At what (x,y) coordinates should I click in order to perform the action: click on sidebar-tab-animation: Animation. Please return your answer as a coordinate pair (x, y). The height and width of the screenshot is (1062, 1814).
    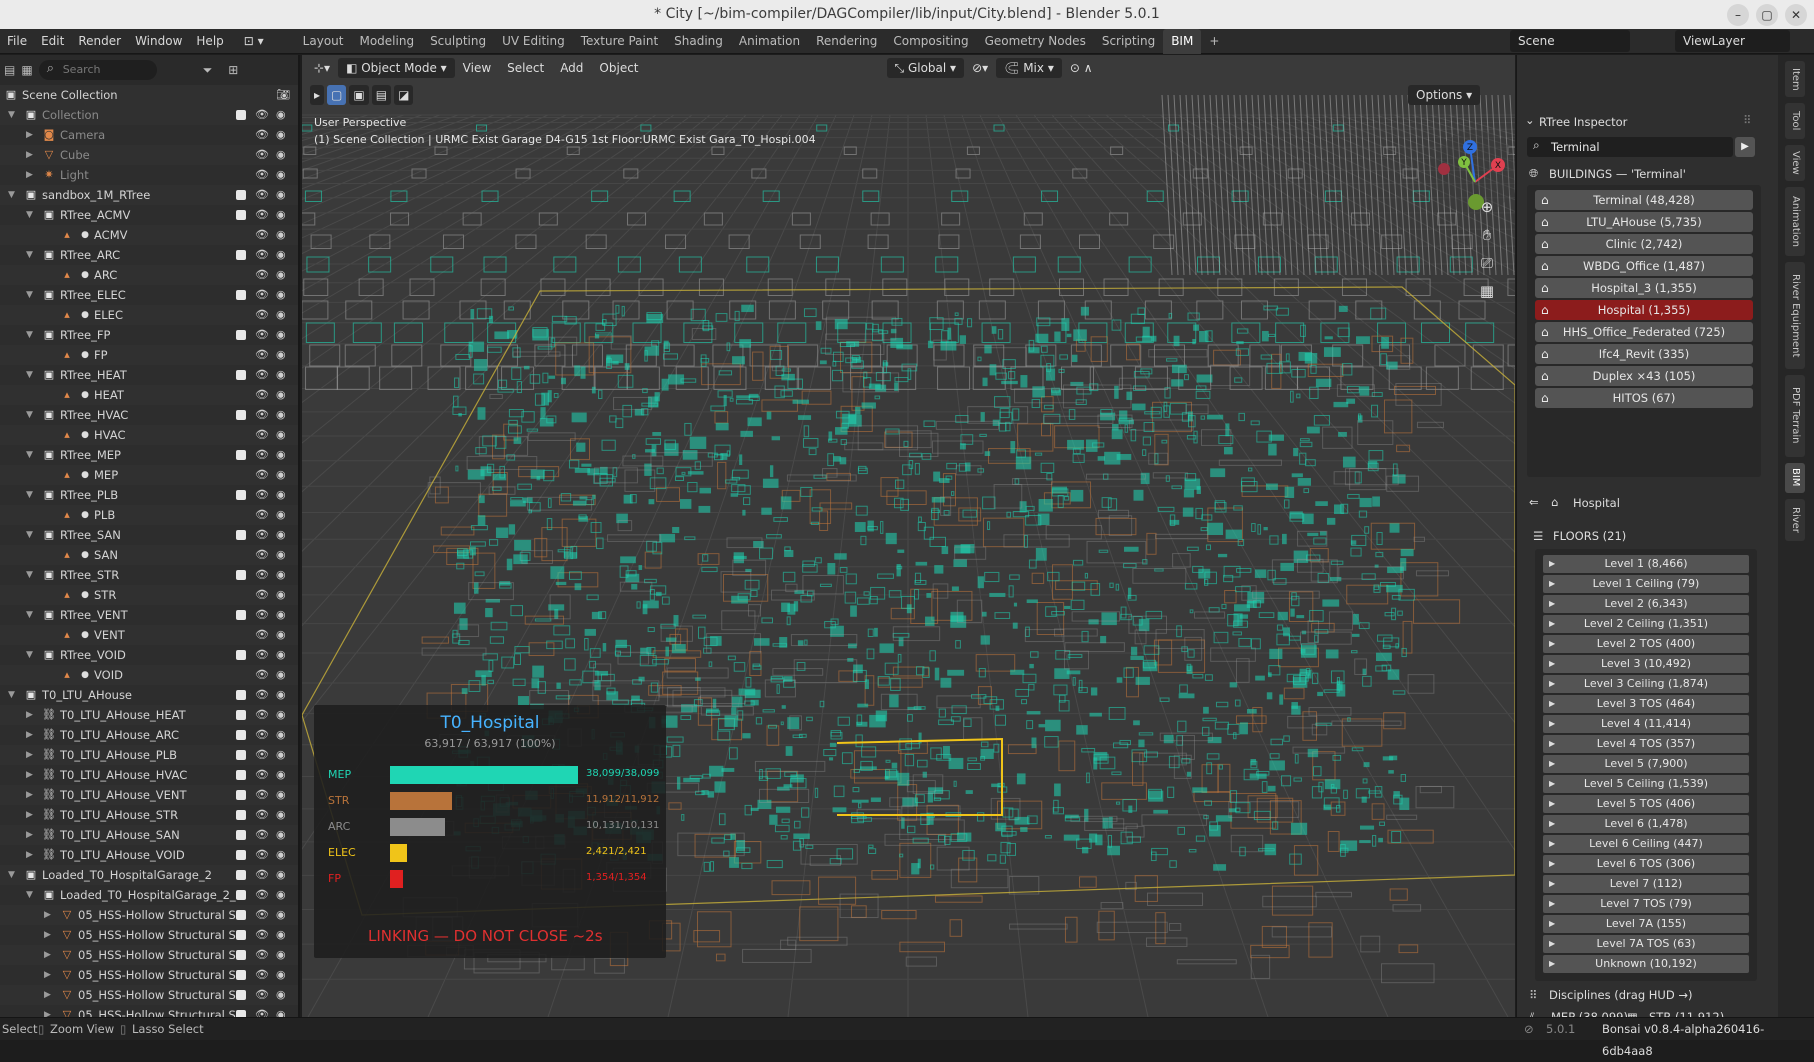
    Looking at the image, I should click on (1795, 221).